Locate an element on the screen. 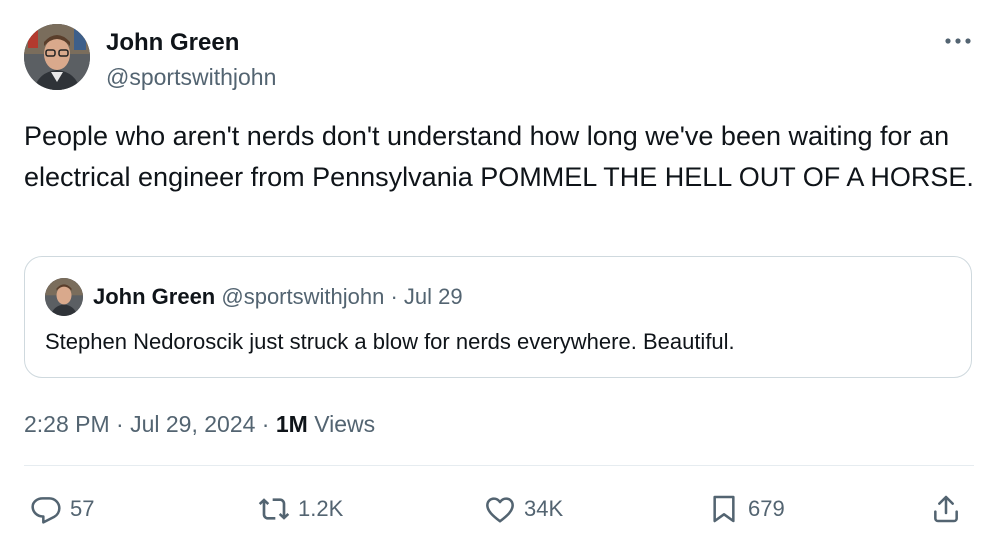  repost-icon is located at coordinates (274, 509).